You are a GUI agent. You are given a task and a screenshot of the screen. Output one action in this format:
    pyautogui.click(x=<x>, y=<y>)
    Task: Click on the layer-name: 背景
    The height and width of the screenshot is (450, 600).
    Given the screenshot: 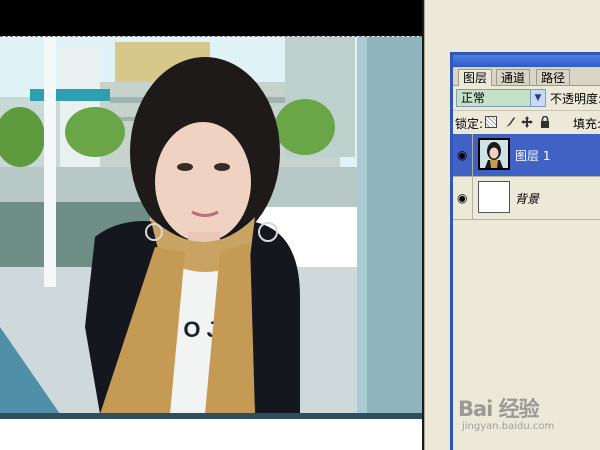 What is the action you would take?
    pyautogui.click(x=527, y=199)
    